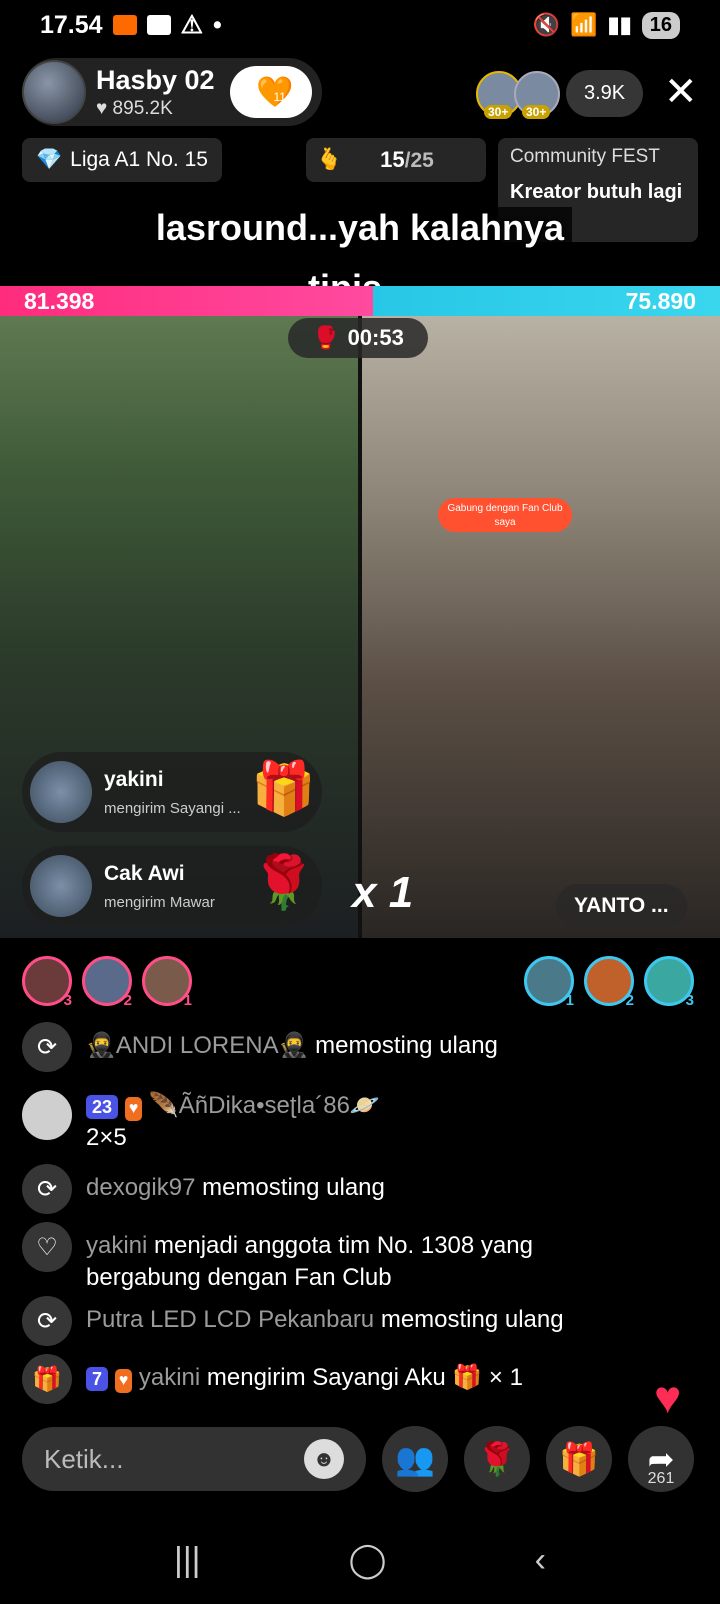 The width and height of the screenshot is (720, 1604). What do you see at coordinates (396, 160) in the screenshot?
I see `goal-progress: 🫰 15/25` at bounding box center [396, 160].